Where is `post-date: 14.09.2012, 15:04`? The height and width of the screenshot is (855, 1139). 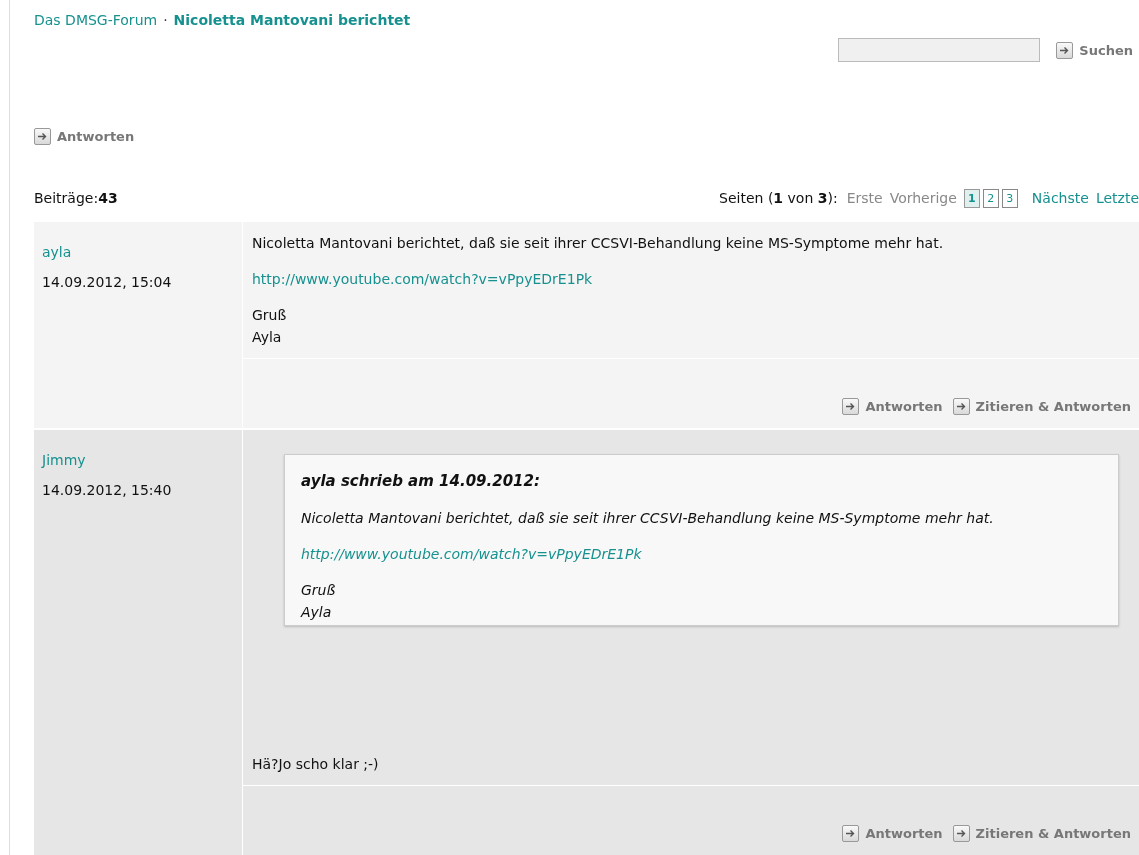
post-date: 14.09.2012, 15:04 is located at coordinates (107, 282).